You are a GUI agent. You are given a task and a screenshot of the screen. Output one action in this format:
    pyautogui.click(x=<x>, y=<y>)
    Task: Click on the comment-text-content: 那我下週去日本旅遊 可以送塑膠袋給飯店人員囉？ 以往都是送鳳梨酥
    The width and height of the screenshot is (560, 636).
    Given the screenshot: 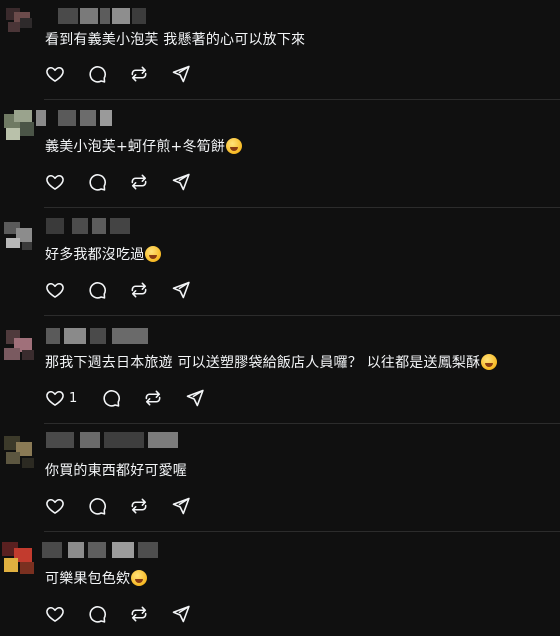 What is the action you would take?
    pyautogui.click(x=263, y=363)
    